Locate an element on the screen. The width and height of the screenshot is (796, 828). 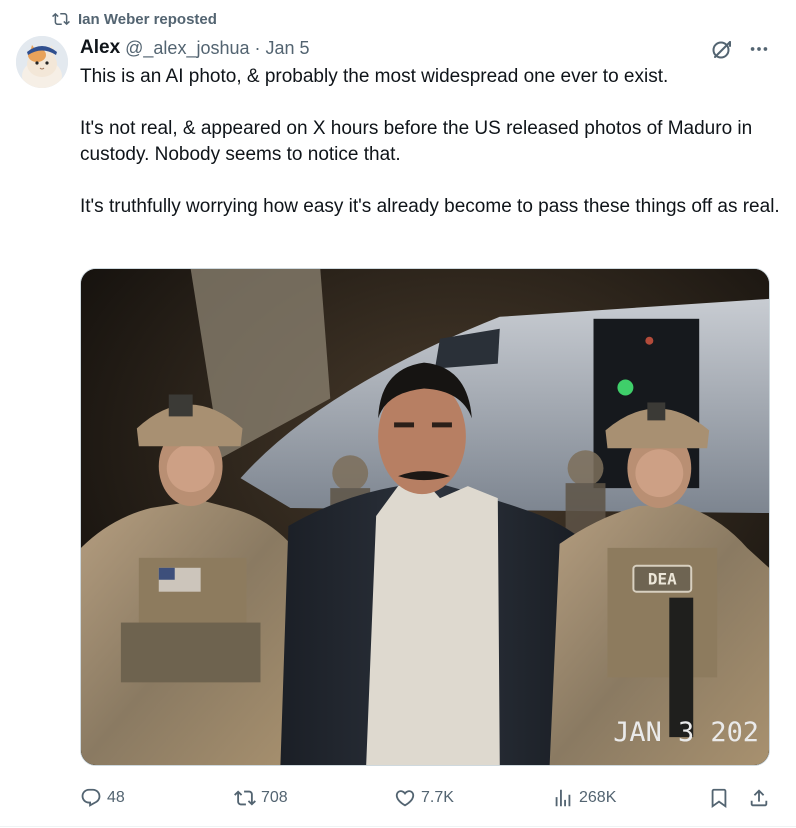
cat-avatar is located at coordinates (42, 62).